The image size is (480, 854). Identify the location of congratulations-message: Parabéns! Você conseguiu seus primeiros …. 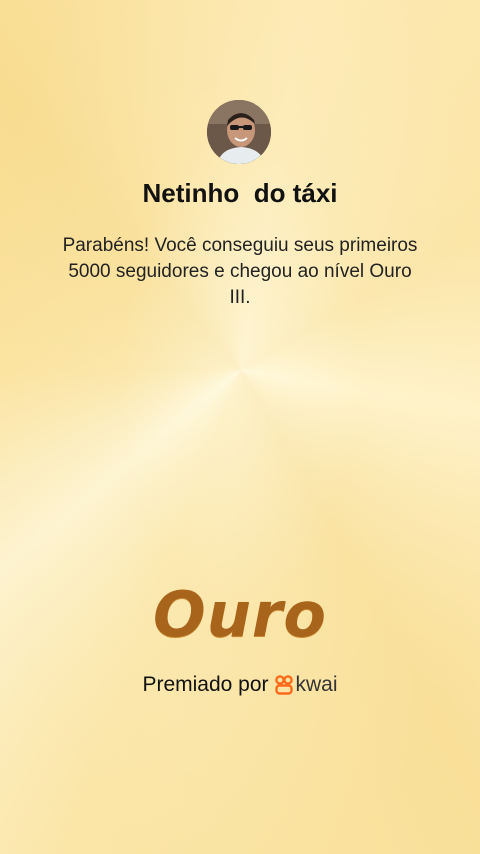
(240, 271).